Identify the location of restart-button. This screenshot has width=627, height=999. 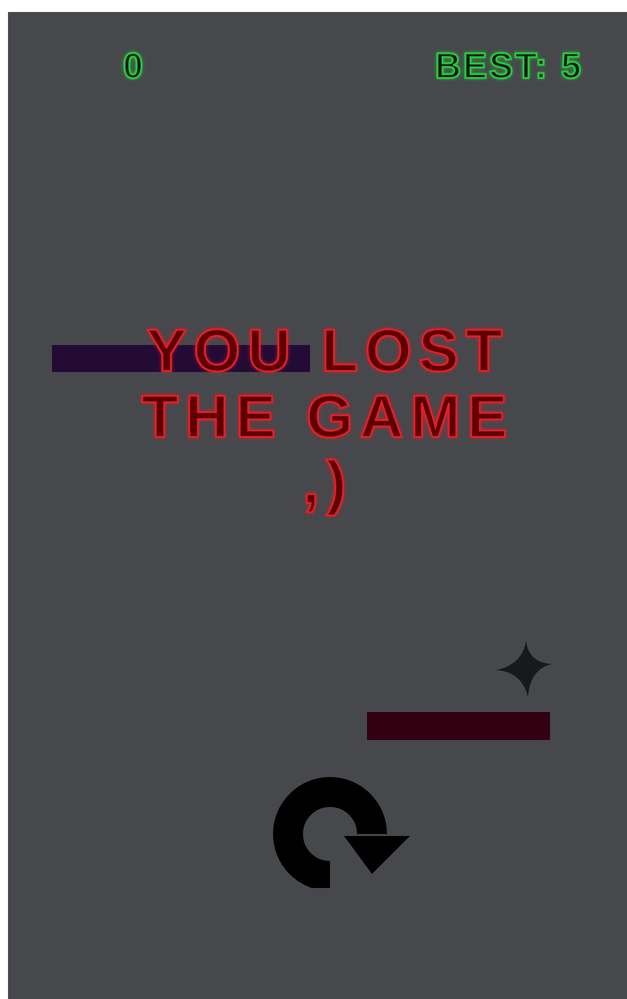
(342, 832).